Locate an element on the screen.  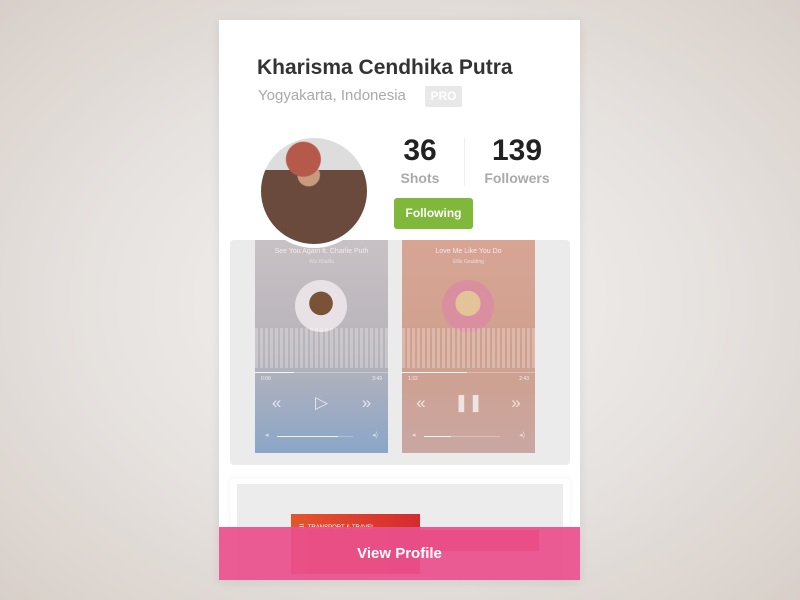
profile-location: Yogyakarta, Indonesia is located at coordinates (332, 95).